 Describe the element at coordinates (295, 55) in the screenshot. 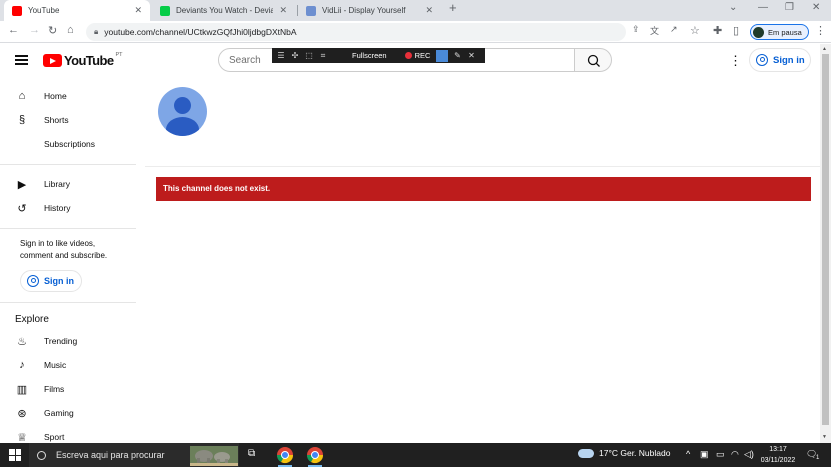

I see `recorder-move-icon: ✣` at that location.